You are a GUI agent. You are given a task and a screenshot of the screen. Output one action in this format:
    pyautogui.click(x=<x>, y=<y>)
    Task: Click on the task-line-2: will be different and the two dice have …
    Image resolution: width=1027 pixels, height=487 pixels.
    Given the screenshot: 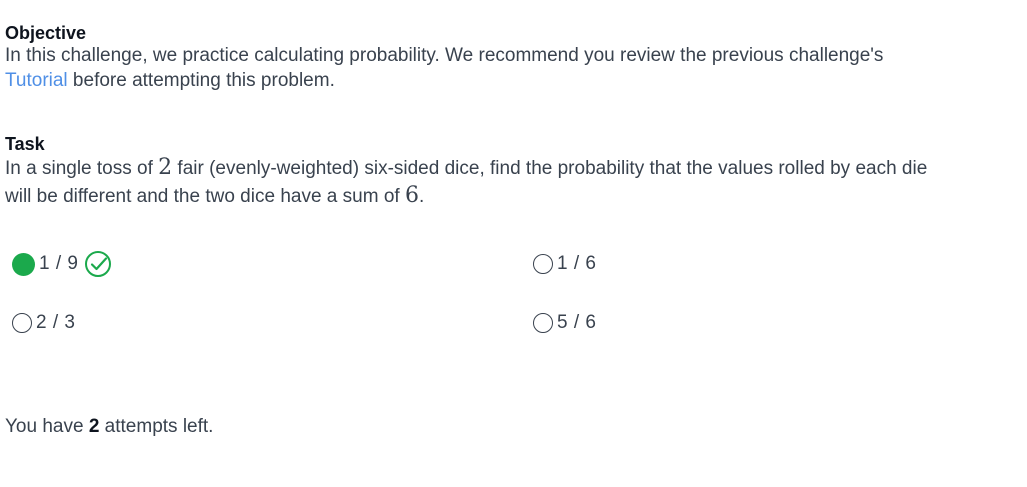 What is the action you would take?
    pyautogui.click(x=214, y=196)
    